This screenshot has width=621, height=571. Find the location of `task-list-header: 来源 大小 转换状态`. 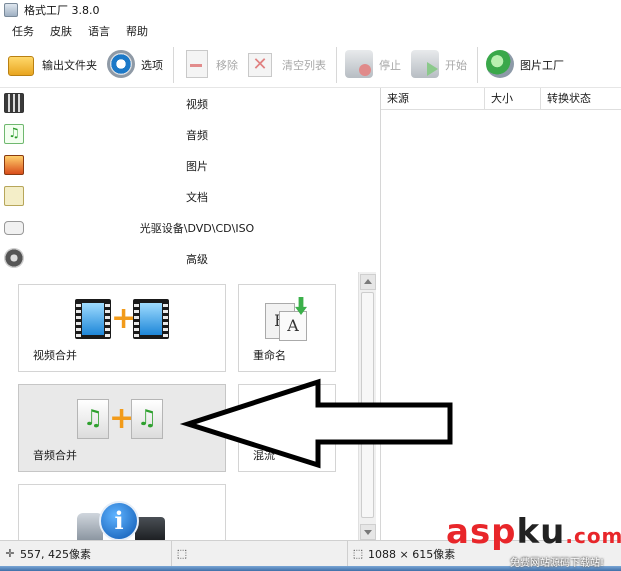

task-list-header: 来源 大小 转换状态 is located at coordinates (501, 99).